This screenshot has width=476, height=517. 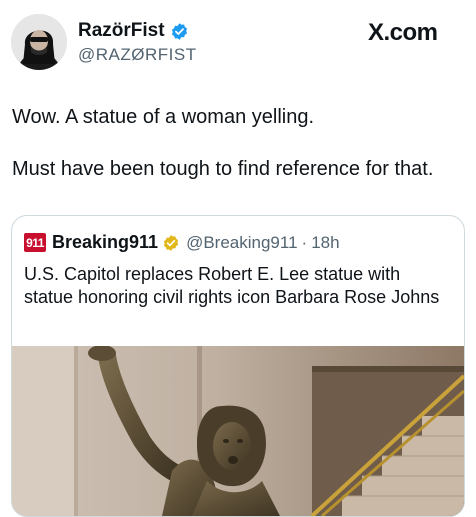 I want to click on tweet-text-line-1: Wow. A statue of a woman yelling., so click(x=163, y=117).